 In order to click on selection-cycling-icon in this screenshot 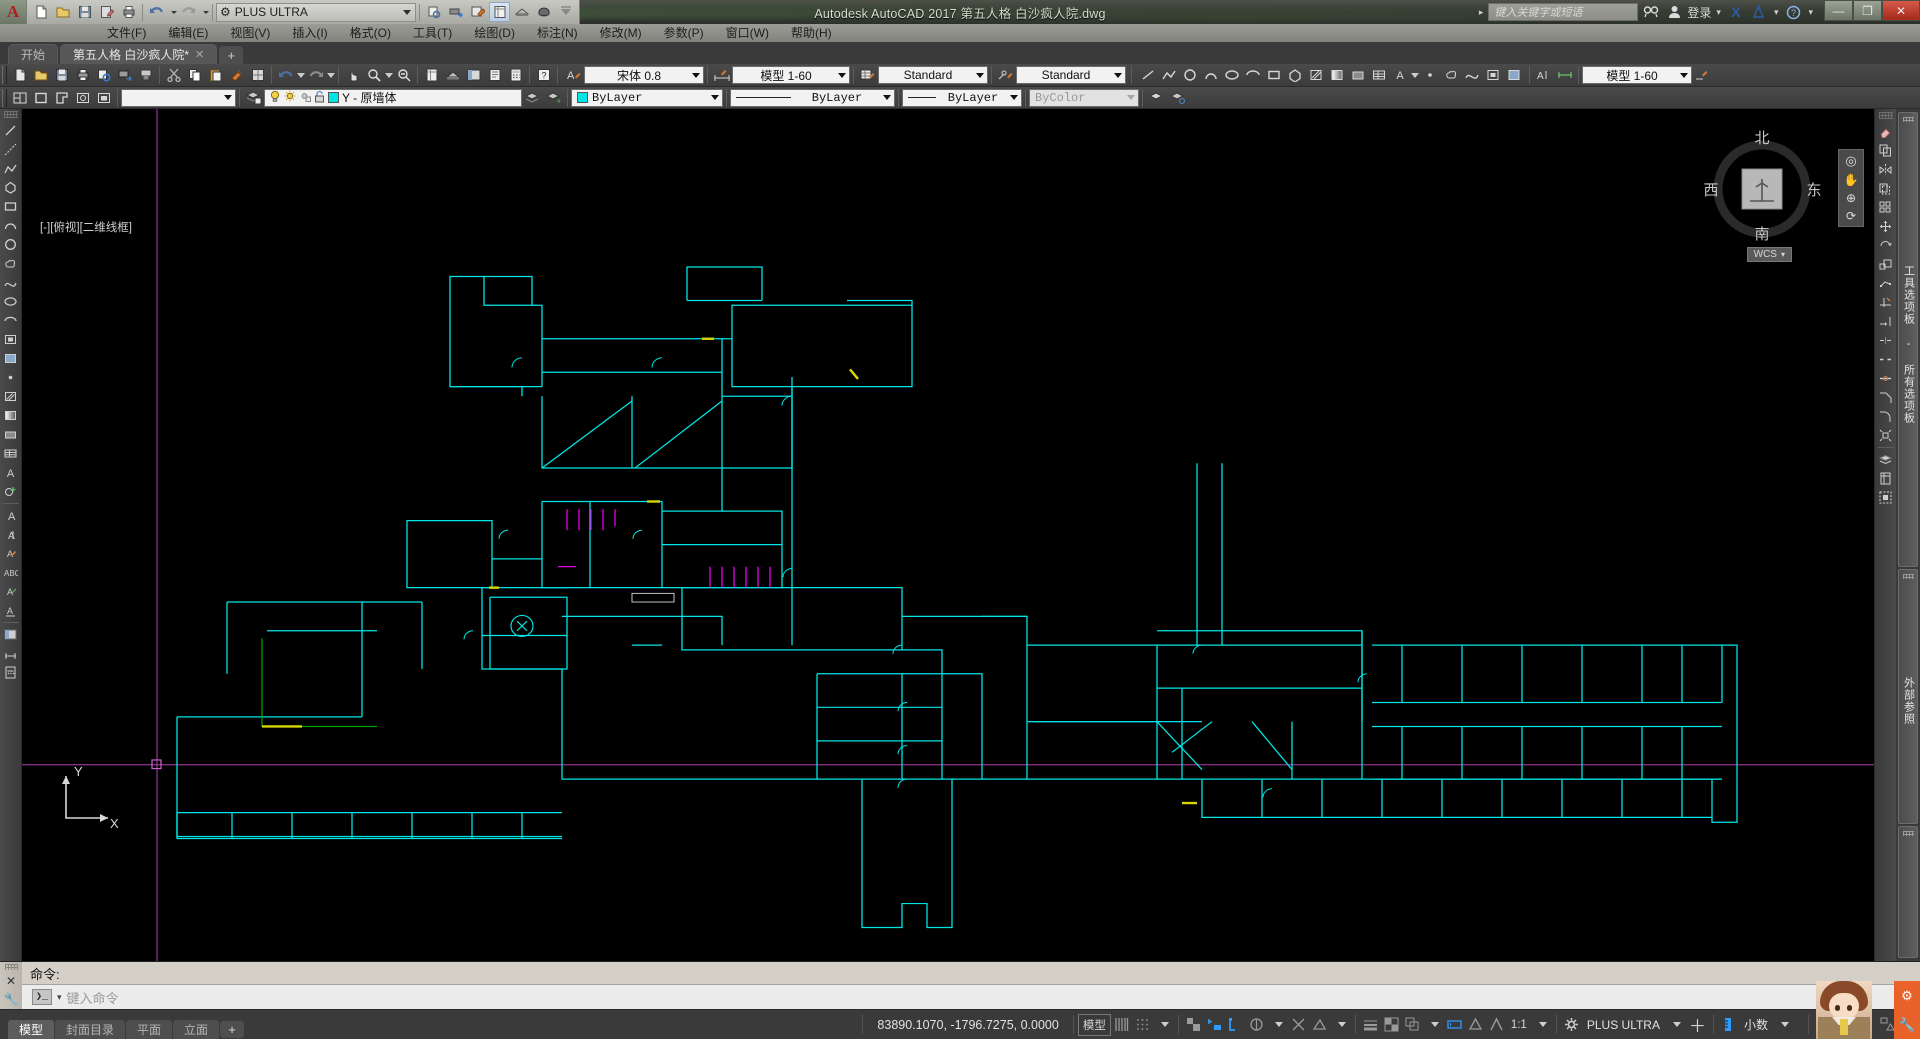, I will do `click(1412, 1025)`.